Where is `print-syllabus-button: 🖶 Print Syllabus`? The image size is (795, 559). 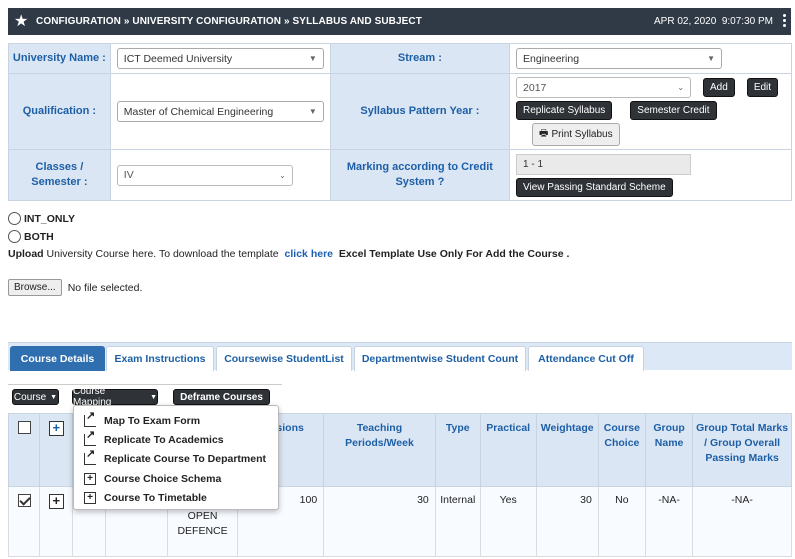
print-syllabus-button: 🖶 Print Syllabus is located at coordinates (576, 134).